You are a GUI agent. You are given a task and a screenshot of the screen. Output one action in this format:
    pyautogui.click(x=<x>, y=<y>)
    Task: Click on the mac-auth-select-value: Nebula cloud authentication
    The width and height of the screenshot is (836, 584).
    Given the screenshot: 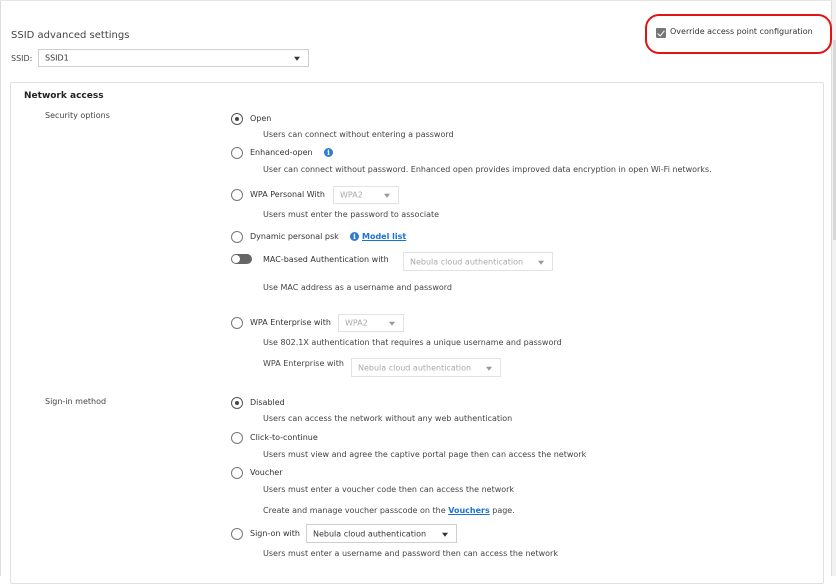 What is the action you would take?
    pyautogui.click(x=467, y=261)
    